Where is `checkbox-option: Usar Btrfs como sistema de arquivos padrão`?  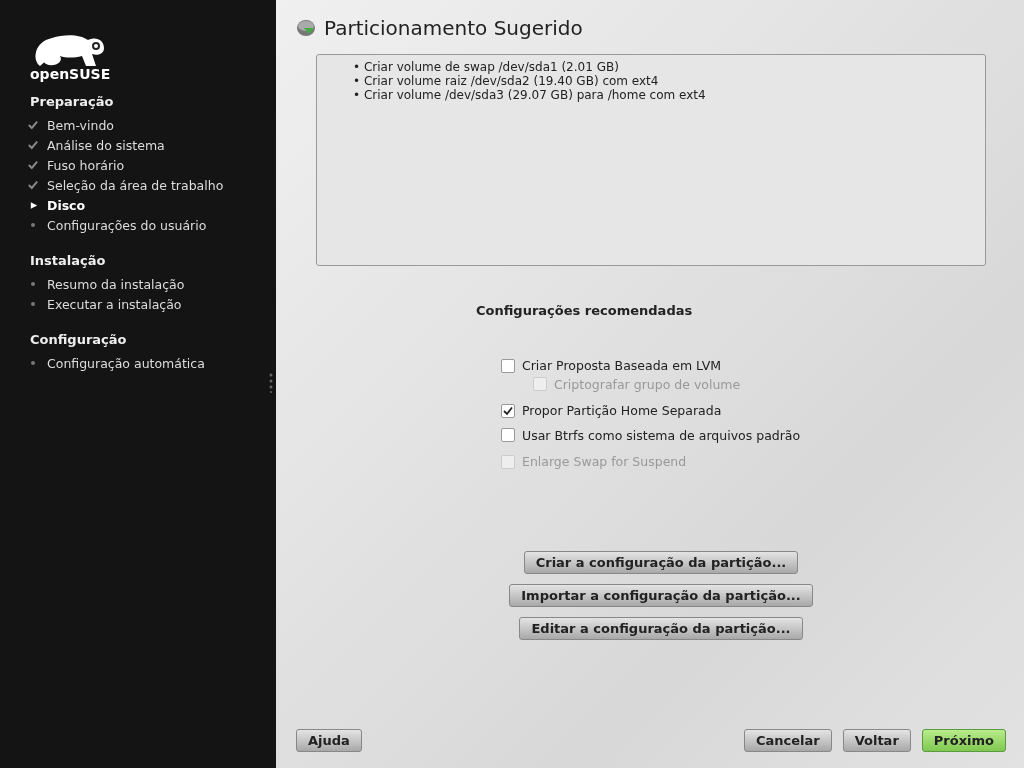 checkbox-option: Usar Btrfs como sistema de arquivos padrão is located at coordinates (651, 435).